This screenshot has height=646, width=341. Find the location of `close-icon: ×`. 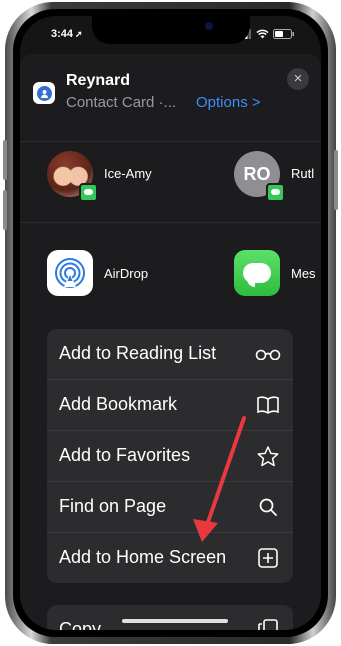

close-icon: × is located at coordinates (298, 79).